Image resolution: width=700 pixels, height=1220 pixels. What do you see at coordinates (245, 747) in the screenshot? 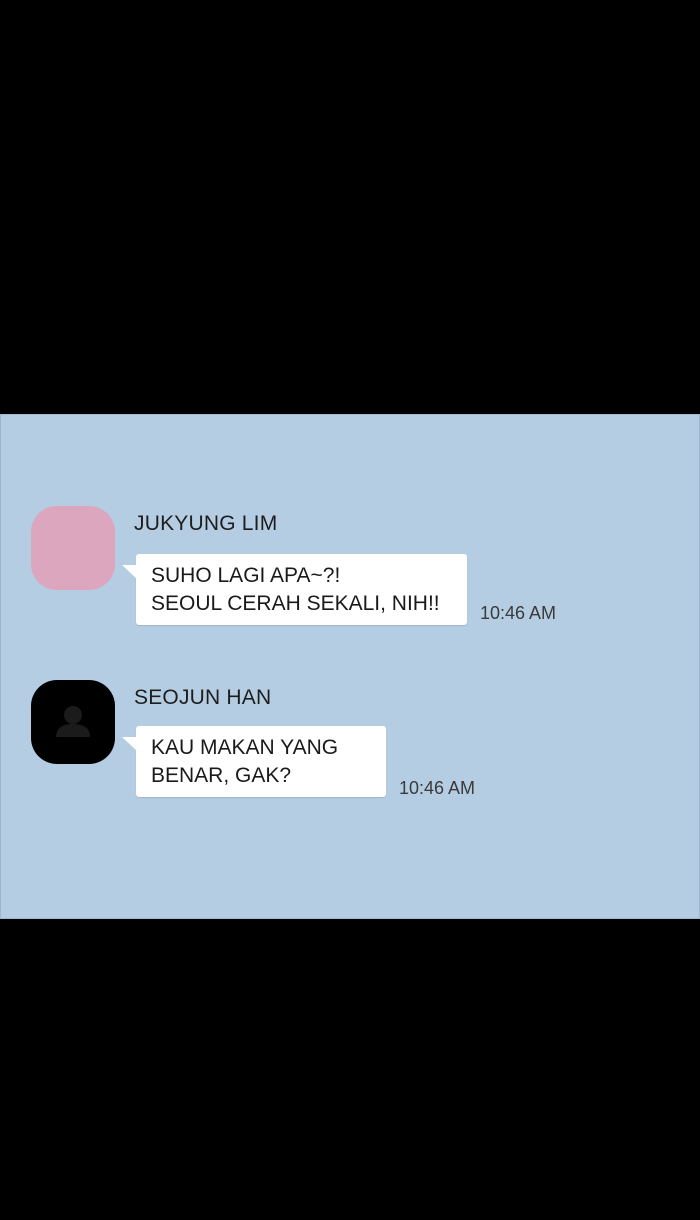
I see `message-line: KAU MAKAN YANG` at bounding box center [245, 747].